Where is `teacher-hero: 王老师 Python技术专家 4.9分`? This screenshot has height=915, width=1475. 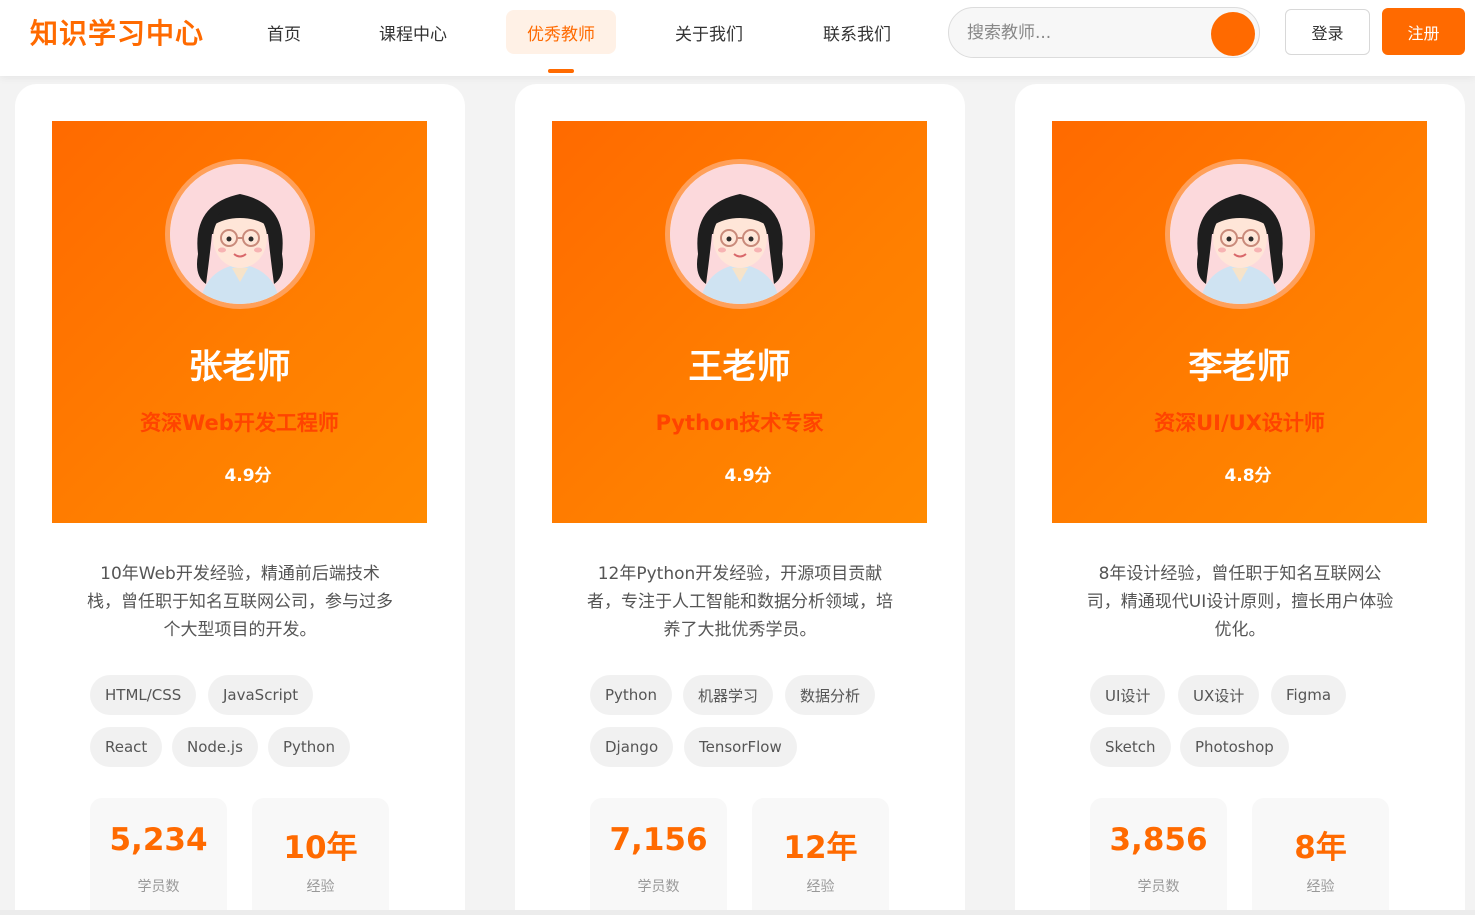 teacher-hero: 王老师 Python技术专家 4.9分 is located at coordinates (739, 322).